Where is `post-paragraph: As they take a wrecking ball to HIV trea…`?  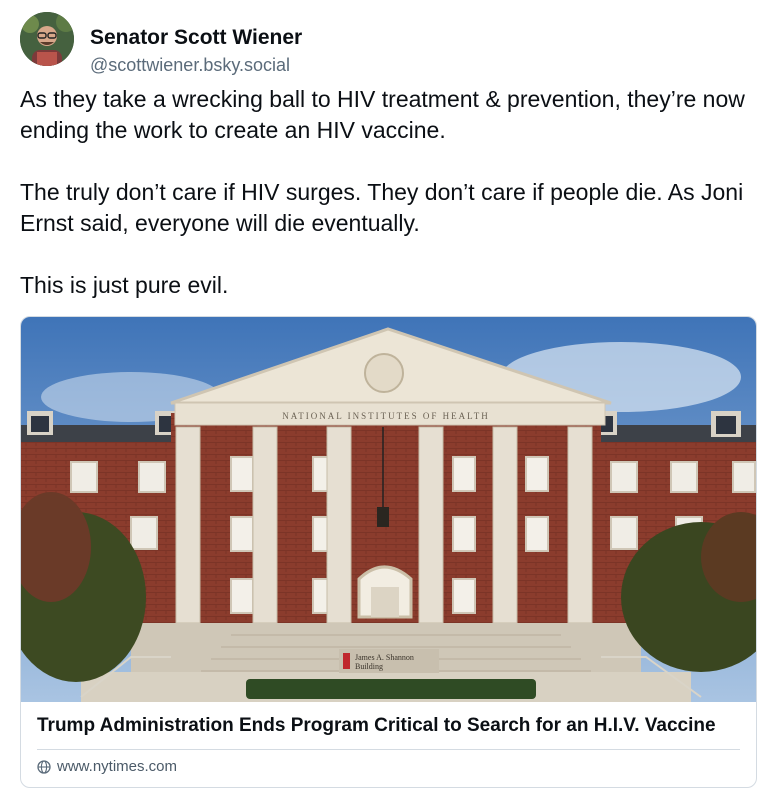 post-paragraph: As they take a wrecking ball to HIV trea… is located at coordinates (382, 114).